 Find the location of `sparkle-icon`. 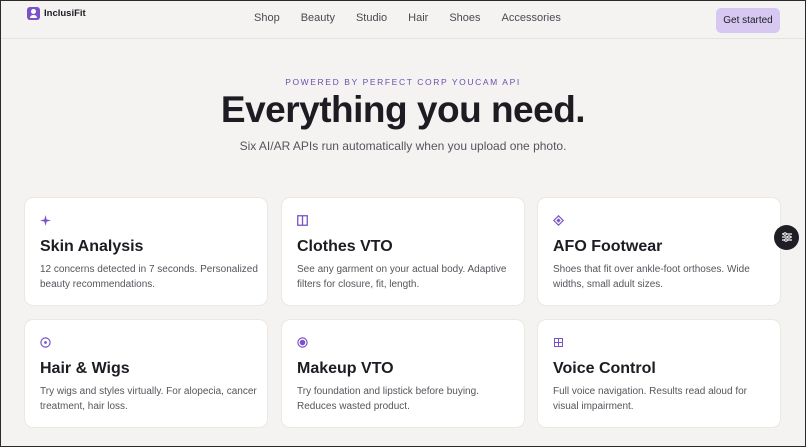

sparkle-icon is located at coordinates (45, 220).